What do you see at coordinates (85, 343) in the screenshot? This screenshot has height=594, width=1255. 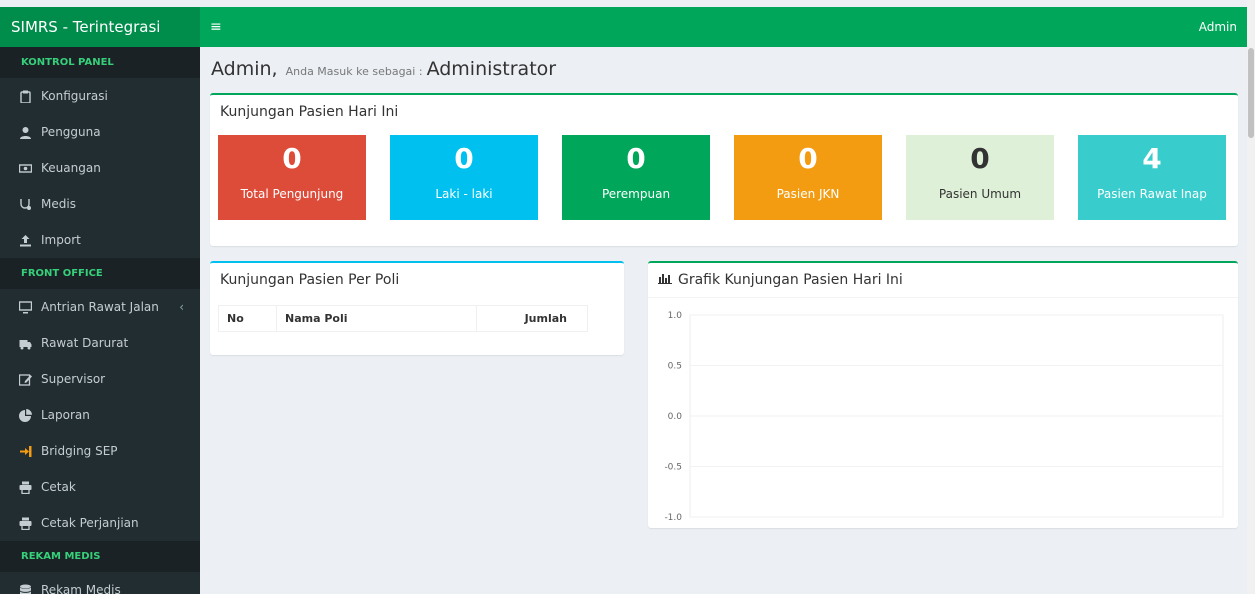 I see `sidebar-item-label: Rawat Darurat` at bounding box center [85, 343].